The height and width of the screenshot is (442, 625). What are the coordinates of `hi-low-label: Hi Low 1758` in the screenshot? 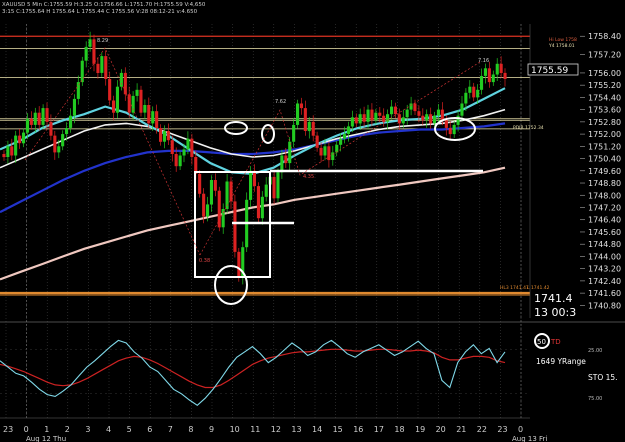 It's located at (563, 40).